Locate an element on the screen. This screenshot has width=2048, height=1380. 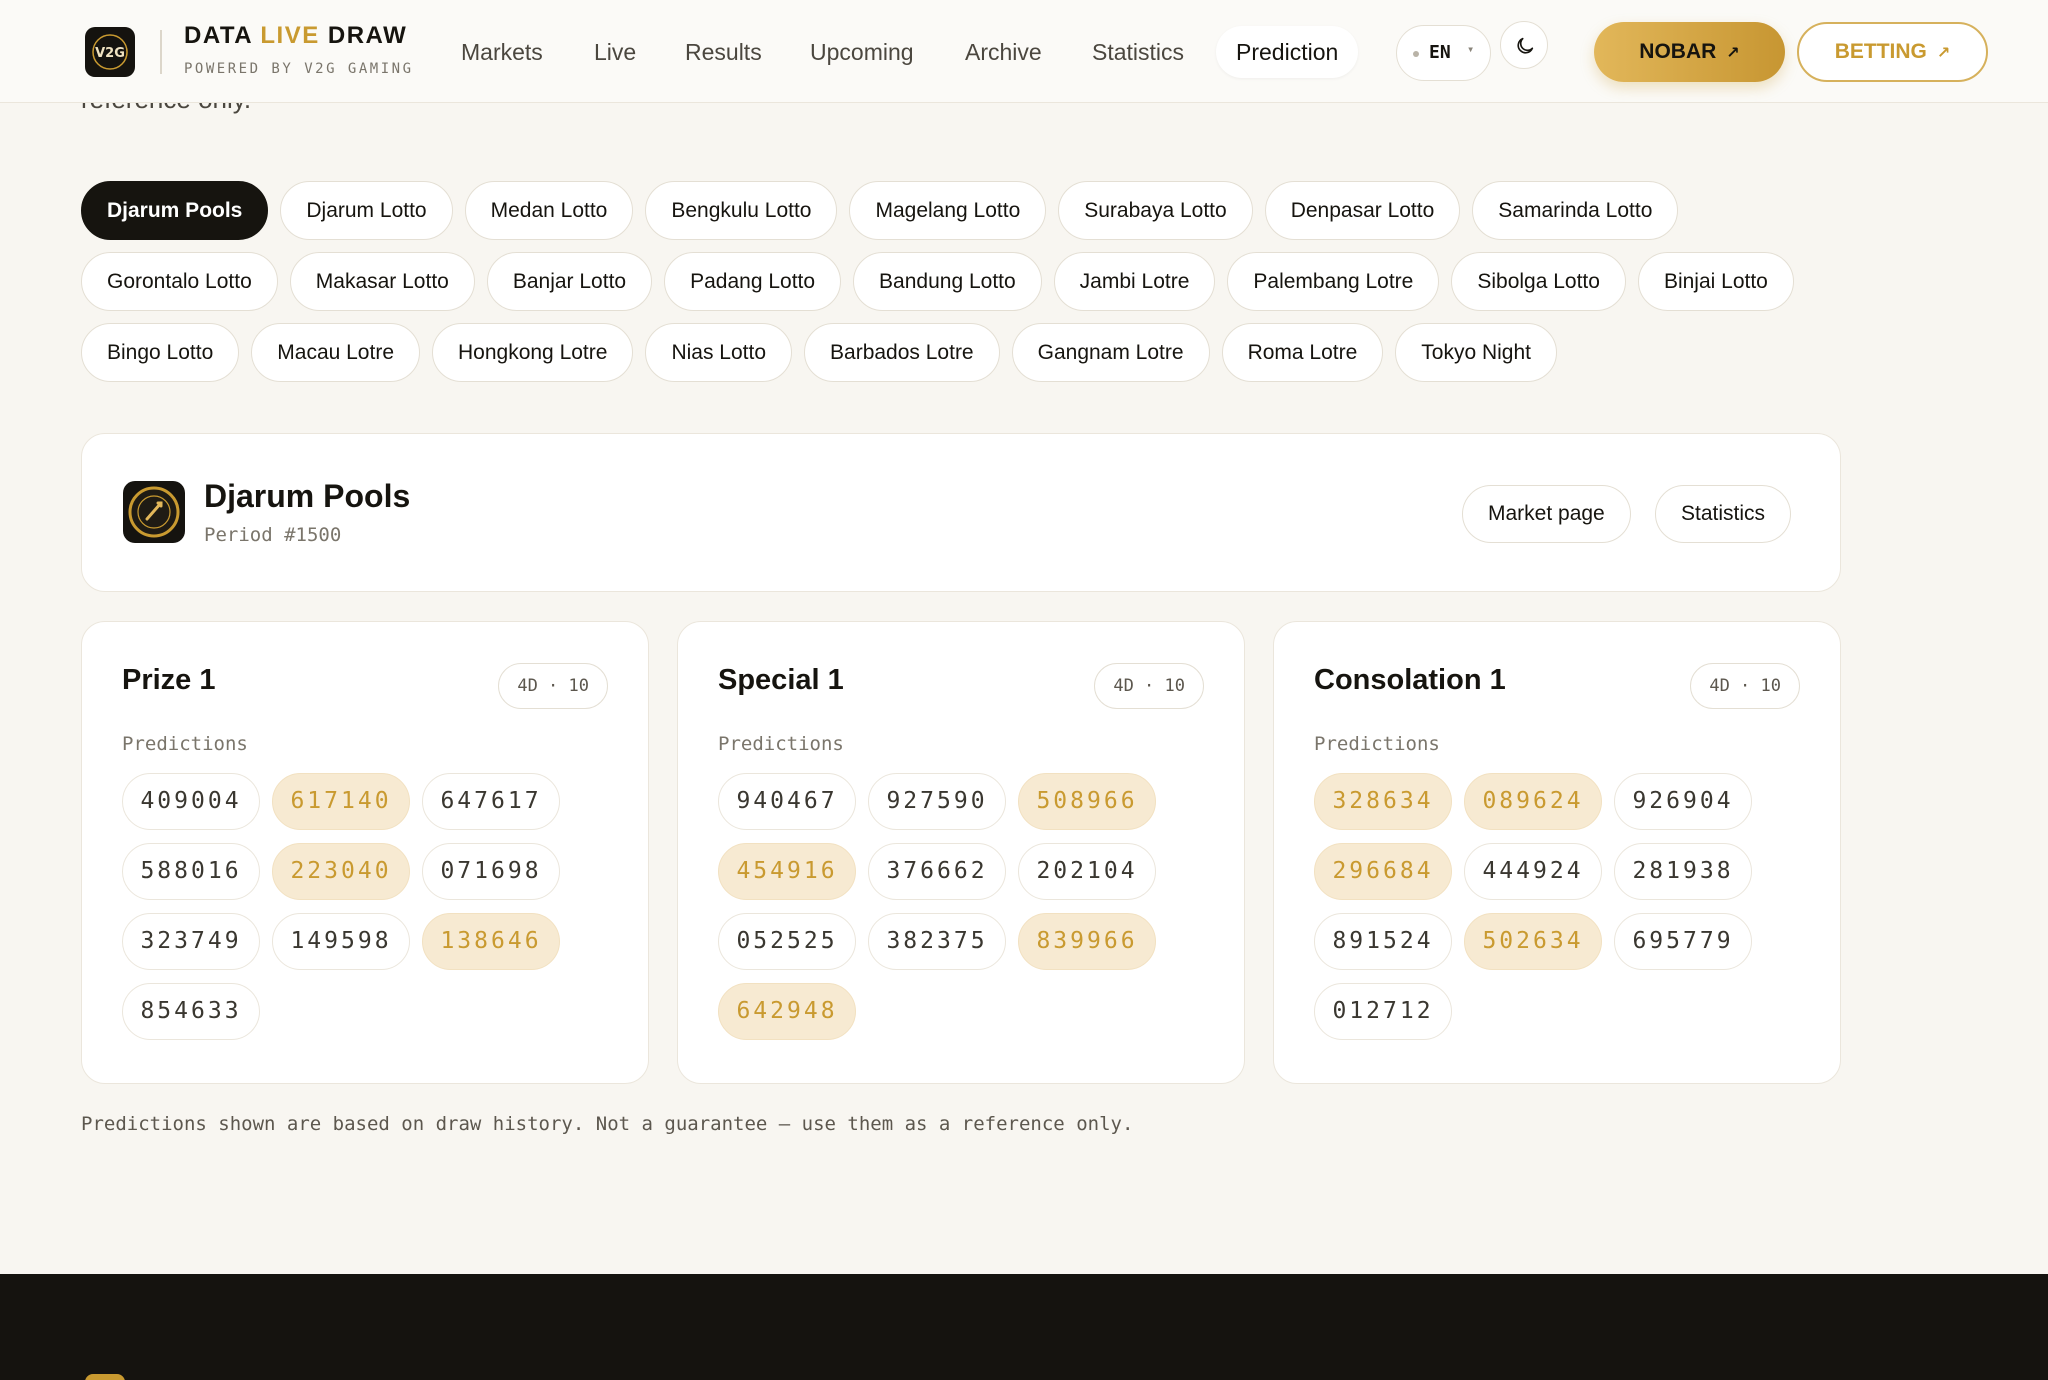
nobar-label: NOBAR is located at coordinates (1678, 51).